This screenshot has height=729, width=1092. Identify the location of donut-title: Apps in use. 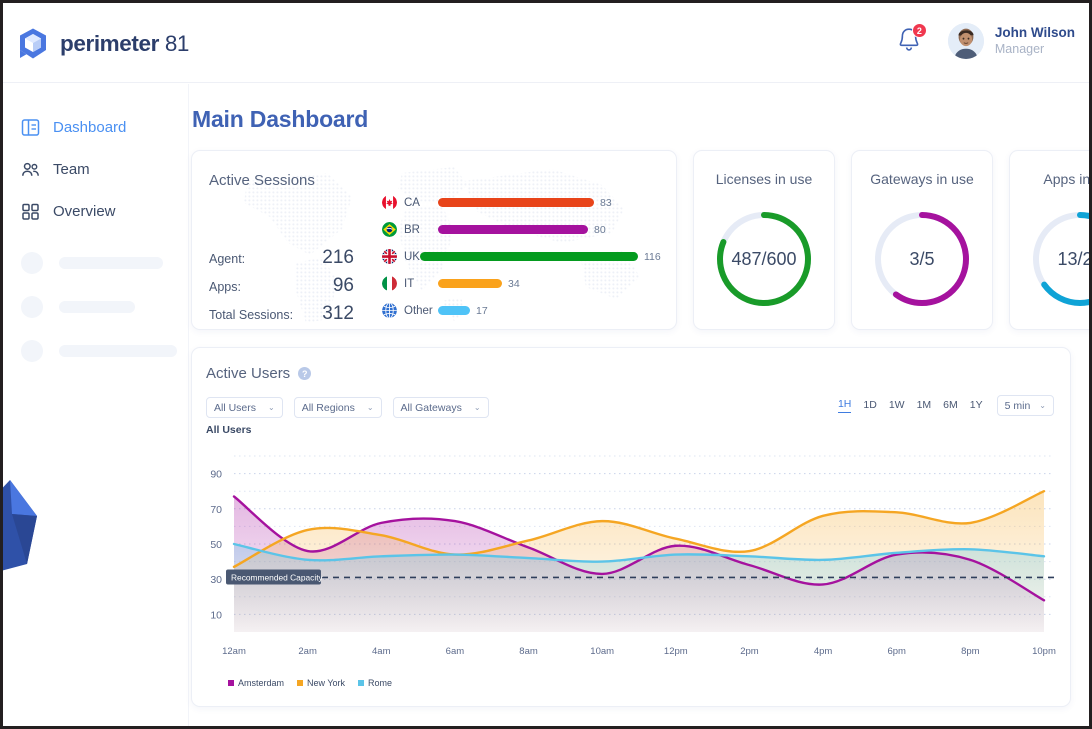
(1067, 179).